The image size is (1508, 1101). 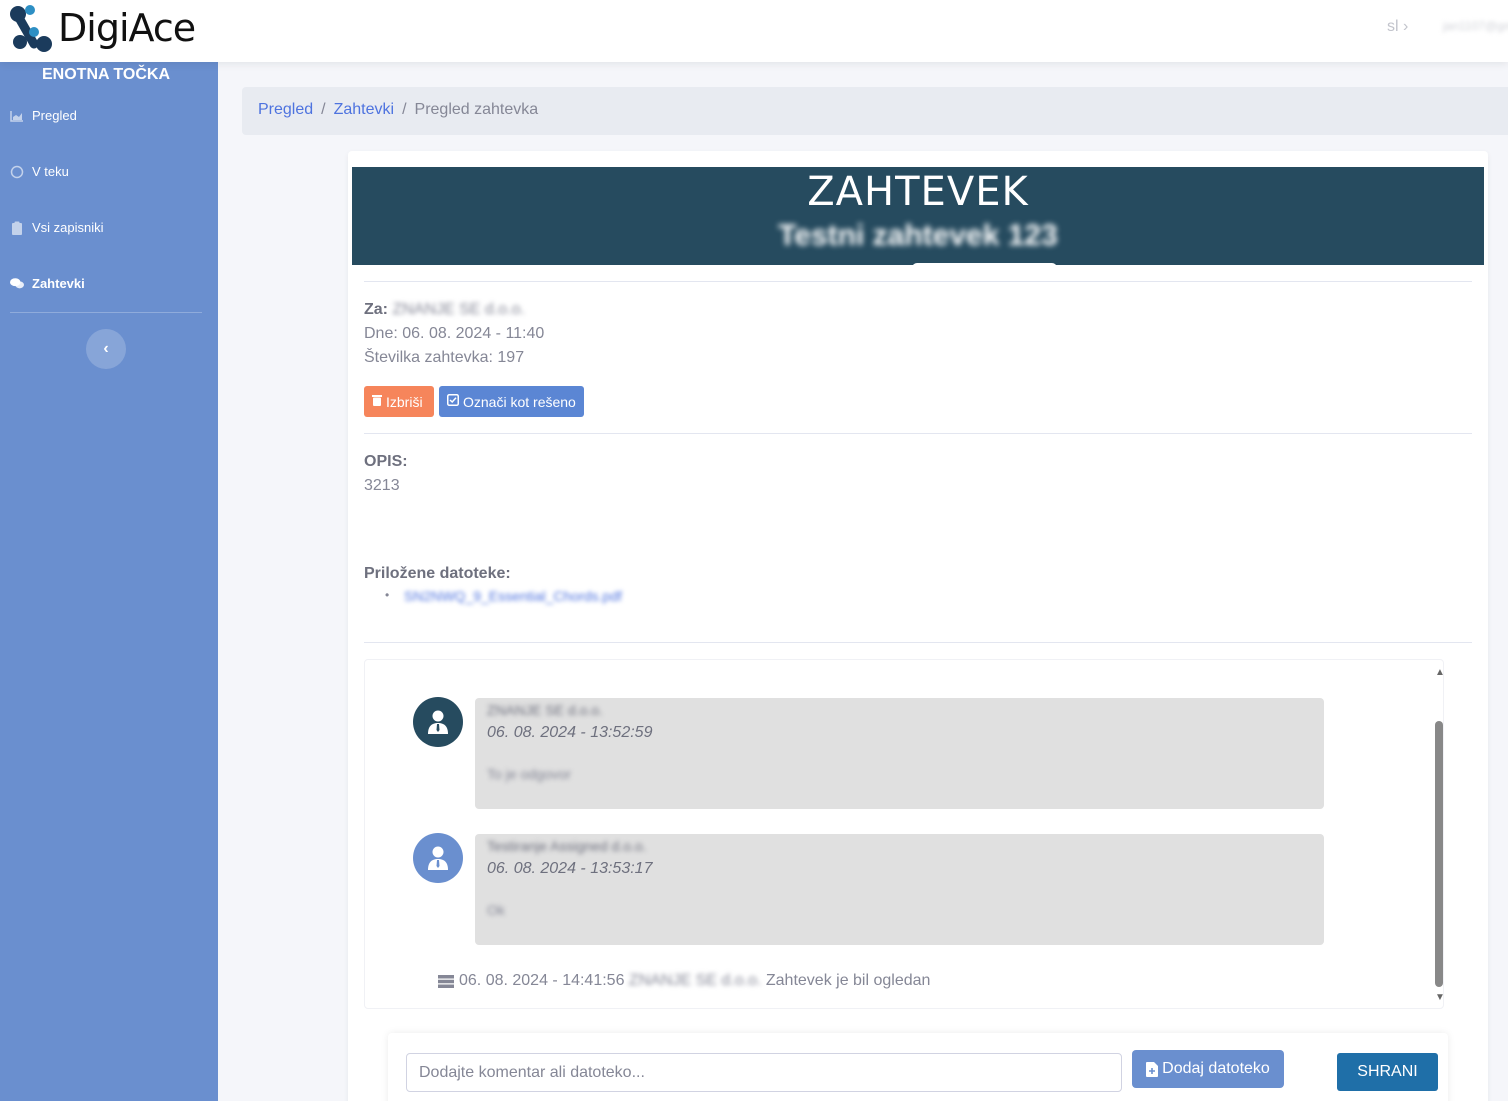 I want to click on chevron-right-icon: ›, so click(x=1406, y=26).